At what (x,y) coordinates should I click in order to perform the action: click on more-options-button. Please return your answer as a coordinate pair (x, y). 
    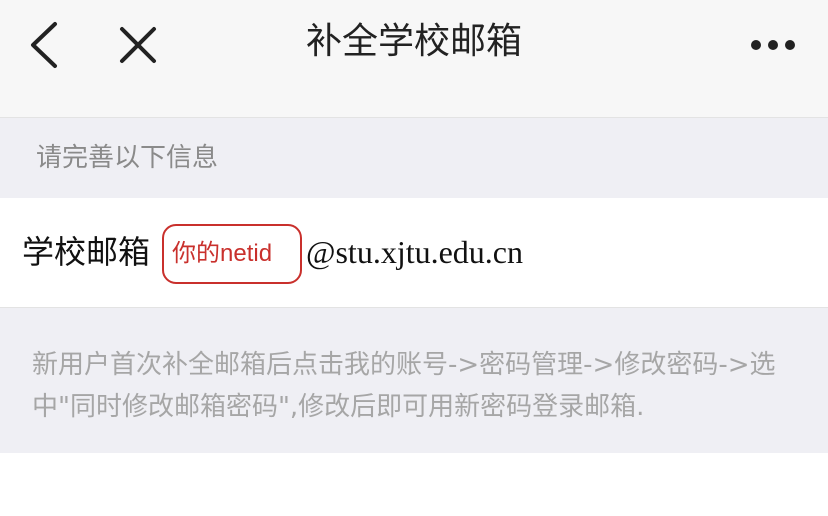
    Looking at the image, I should click on (773, 45).